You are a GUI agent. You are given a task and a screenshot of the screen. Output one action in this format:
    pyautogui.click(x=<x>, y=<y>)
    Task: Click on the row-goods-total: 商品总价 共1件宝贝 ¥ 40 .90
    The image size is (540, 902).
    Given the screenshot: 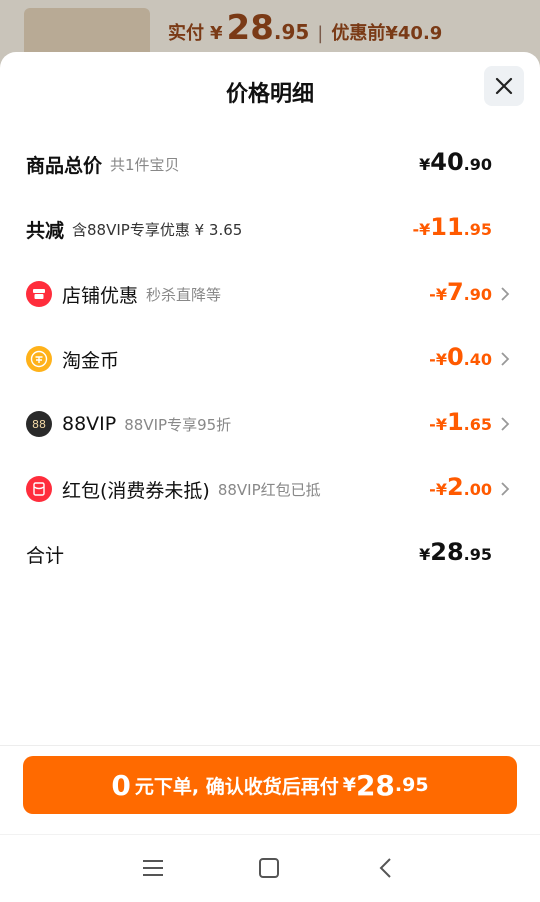 What is the action you would take?
    pyautogui.click(x=270, y=164)
    